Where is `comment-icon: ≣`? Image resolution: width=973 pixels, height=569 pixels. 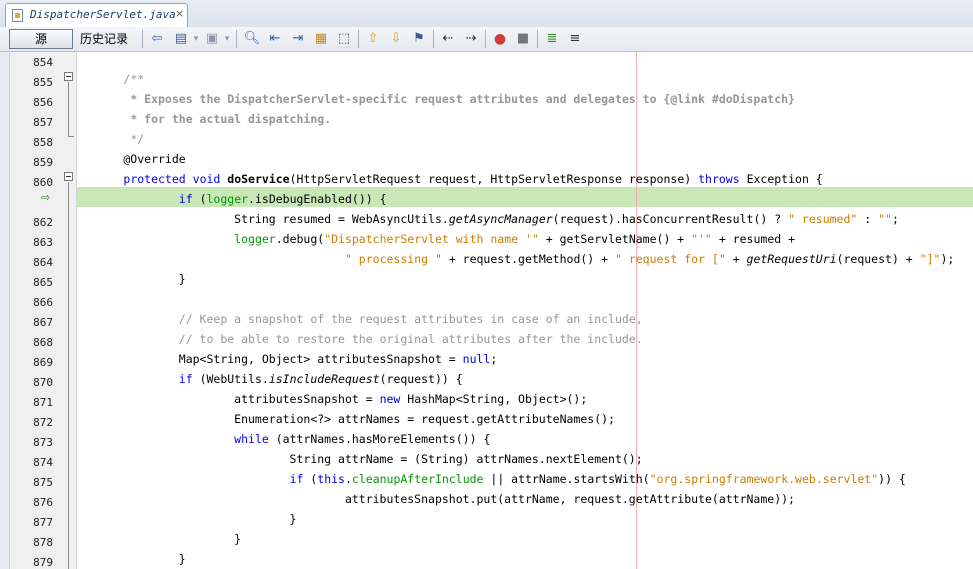 comment-icon: ≣ is located at coordinates (552, 39).